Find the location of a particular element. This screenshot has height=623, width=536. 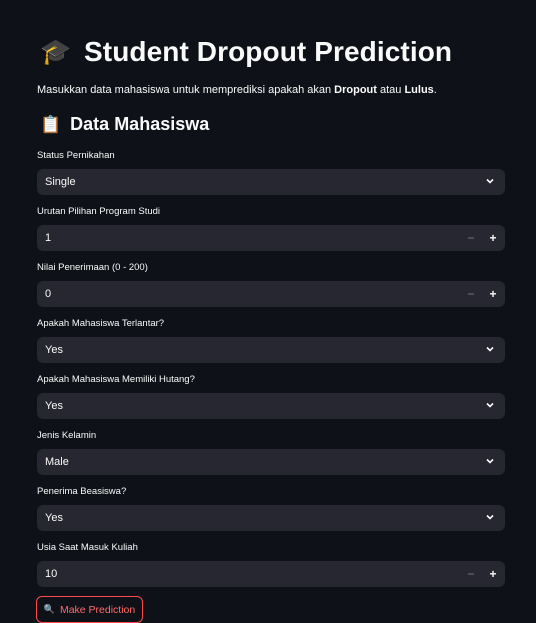

status-select: Single is located at coordinates (271, 182).